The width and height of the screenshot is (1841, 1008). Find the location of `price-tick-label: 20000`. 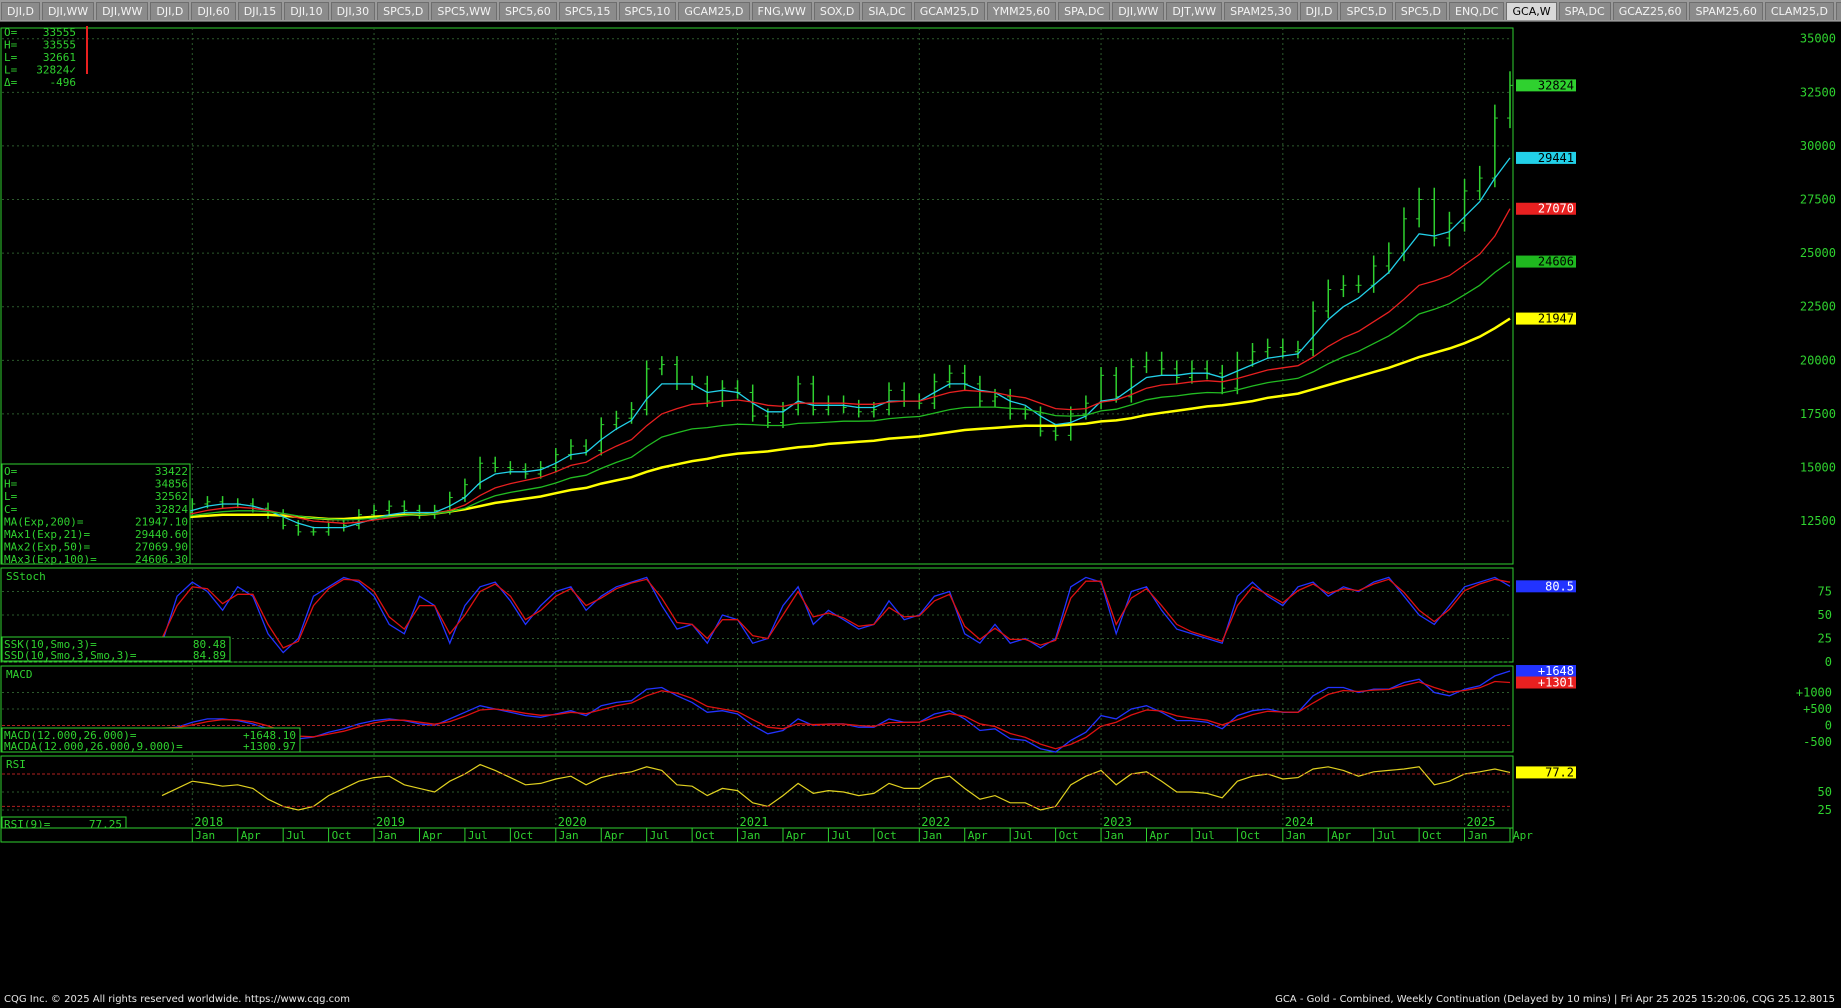

price-tick-label: 20000 is located at coordinates (1818, 360).